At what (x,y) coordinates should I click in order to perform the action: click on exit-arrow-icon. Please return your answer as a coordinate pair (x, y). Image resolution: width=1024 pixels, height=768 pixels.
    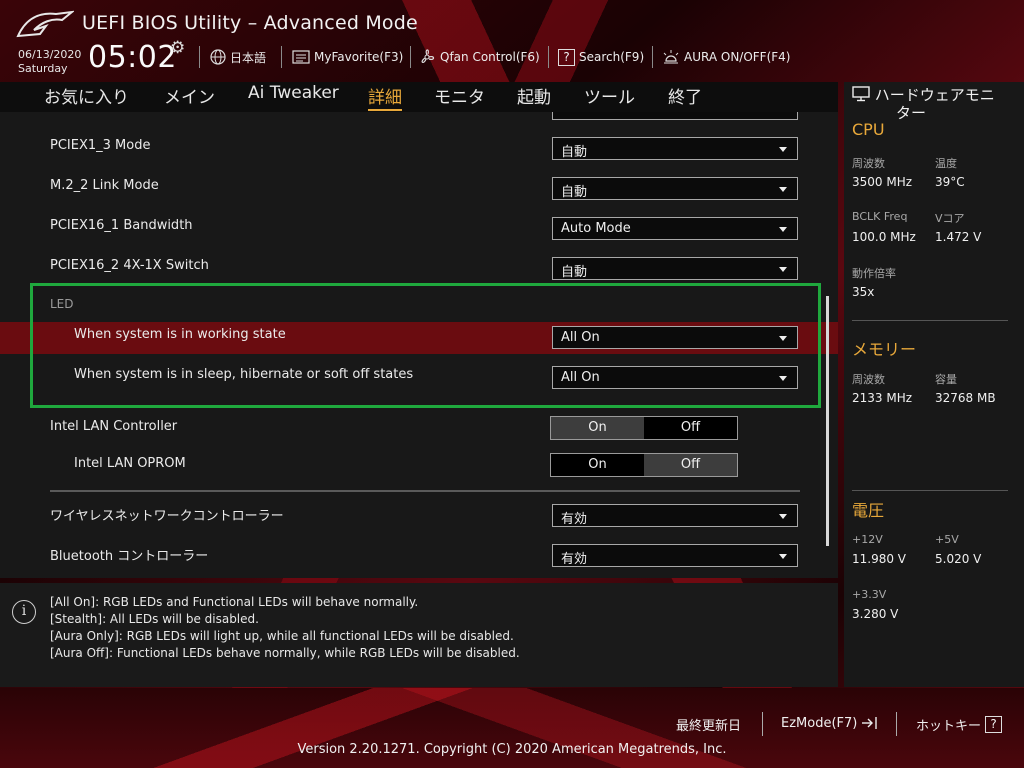
    Looking at the image, I should click on (870, 723).